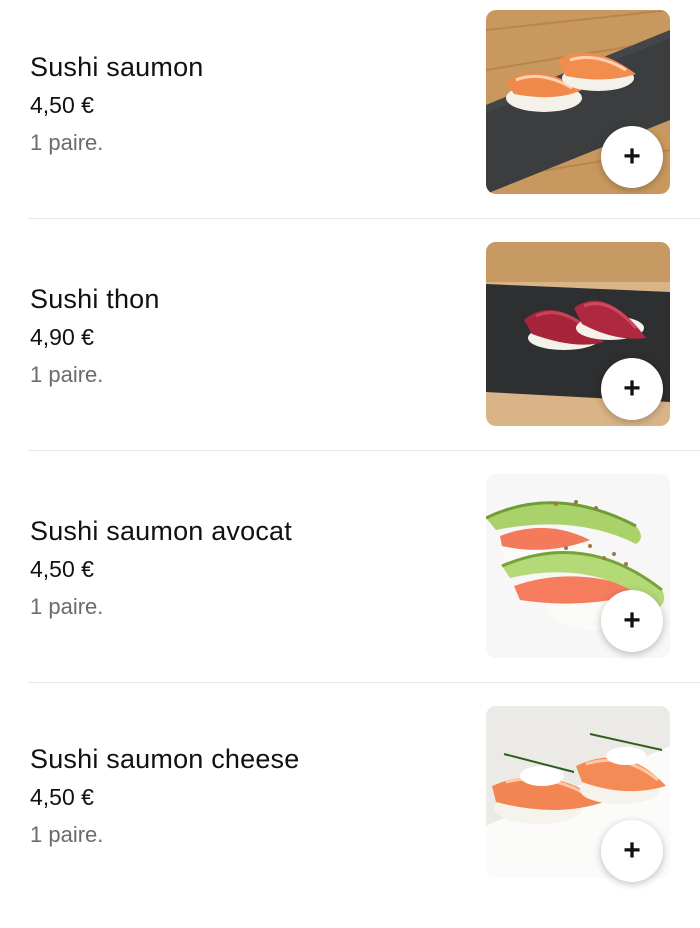 Image resolution: width=700 pixels, height=928 pixels. Describe the element at coordinates (117, 67) in the screenshot. I see `item-title: Sushi saumon` at that location.